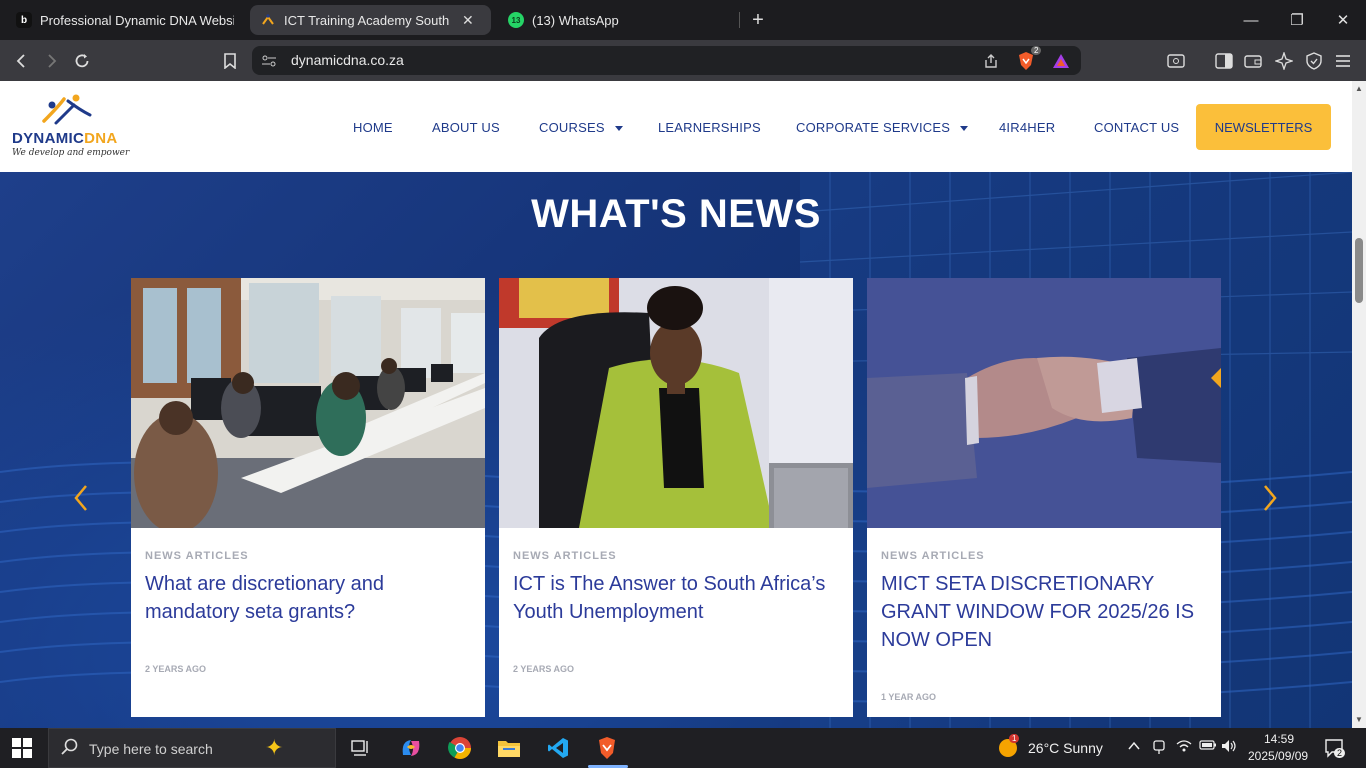  Describe the element at coordinates (1253, 61) in the screenshot. I see `wallet-icon` at that location.